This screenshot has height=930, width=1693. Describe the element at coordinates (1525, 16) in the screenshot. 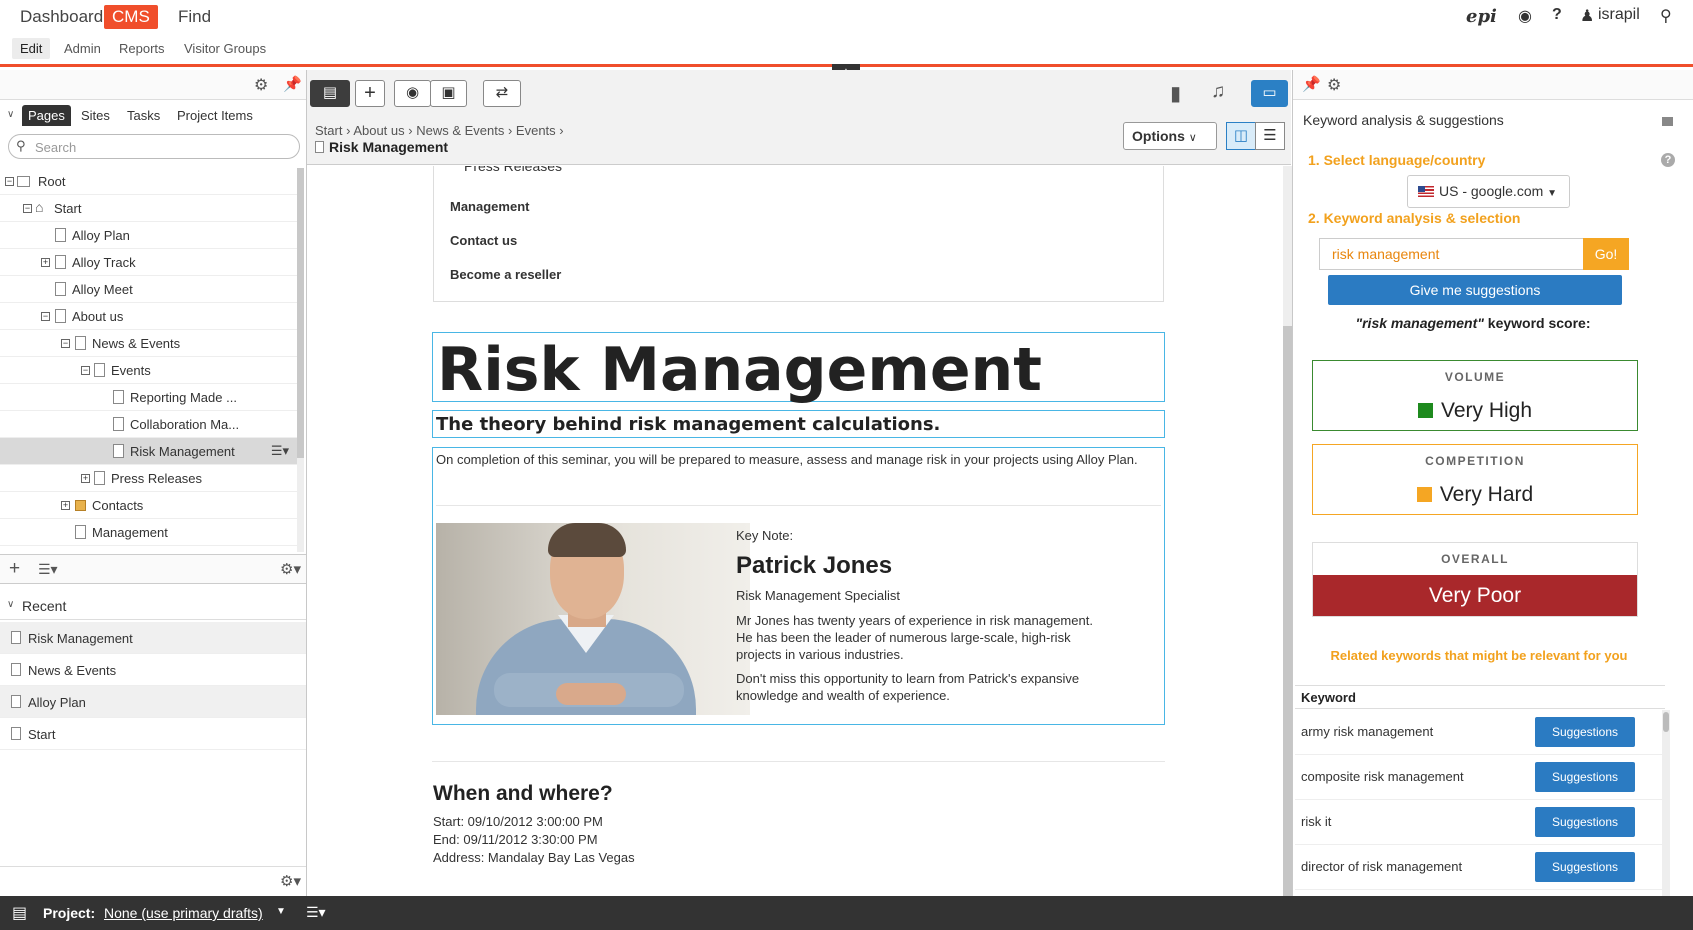

I see `globe-icon: ◉` at that location.